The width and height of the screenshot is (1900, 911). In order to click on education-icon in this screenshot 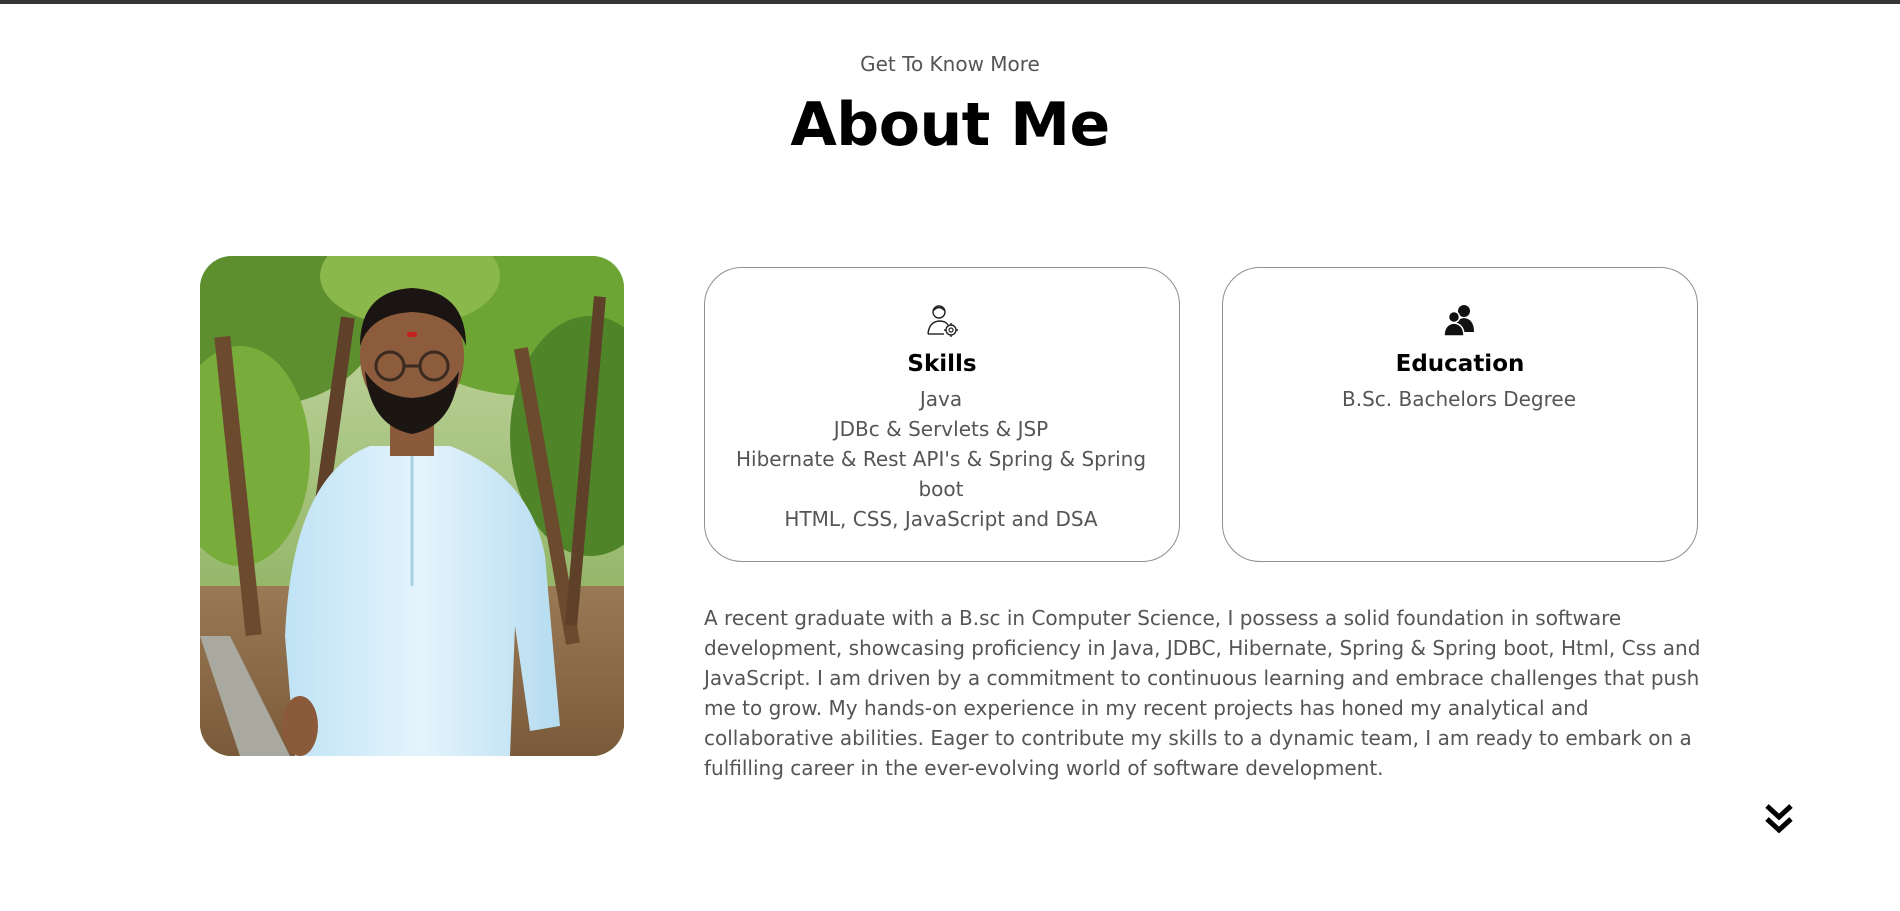, I will do `click(1458, 321)`.